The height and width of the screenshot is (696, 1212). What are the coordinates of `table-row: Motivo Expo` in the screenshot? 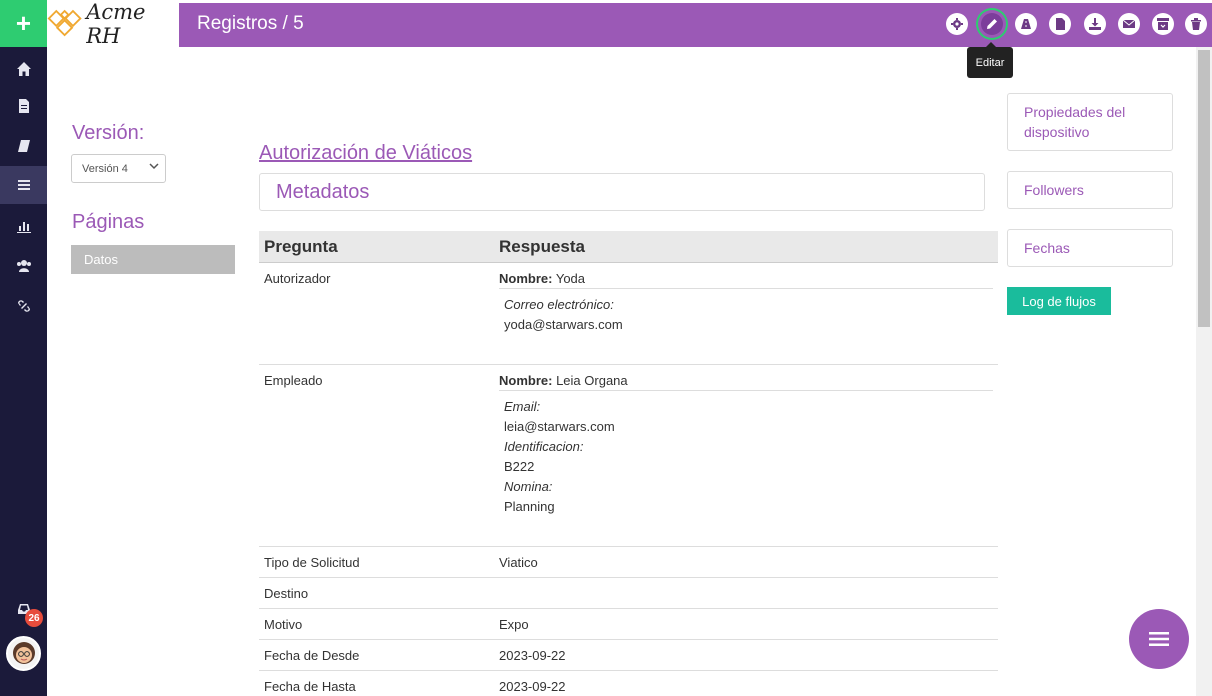 It's located at (628, 624).